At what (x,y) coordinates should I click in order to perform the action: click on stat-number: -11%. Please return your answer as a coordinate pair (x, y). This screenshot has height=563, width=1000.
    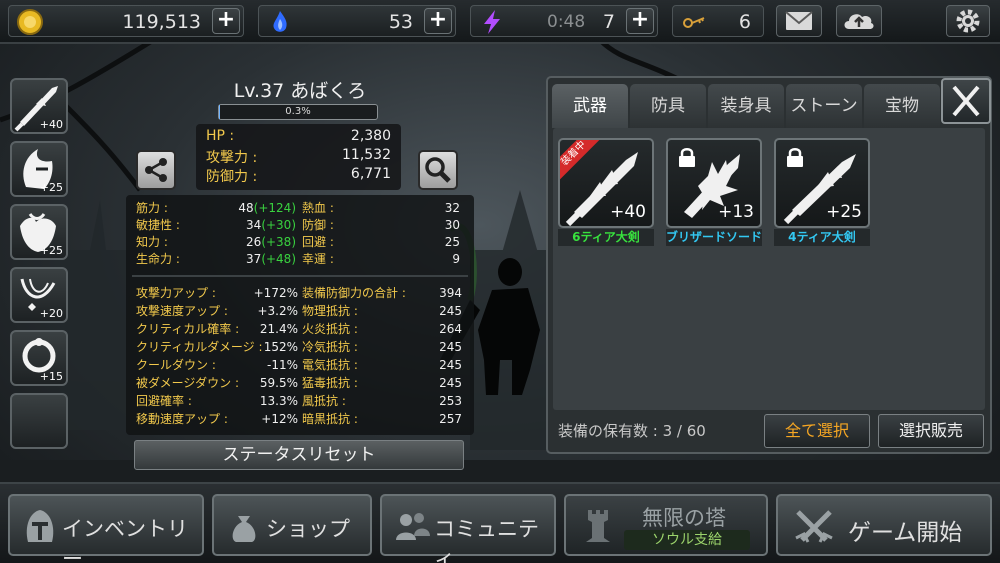
    Looking at the image, I should click on (282, 365).